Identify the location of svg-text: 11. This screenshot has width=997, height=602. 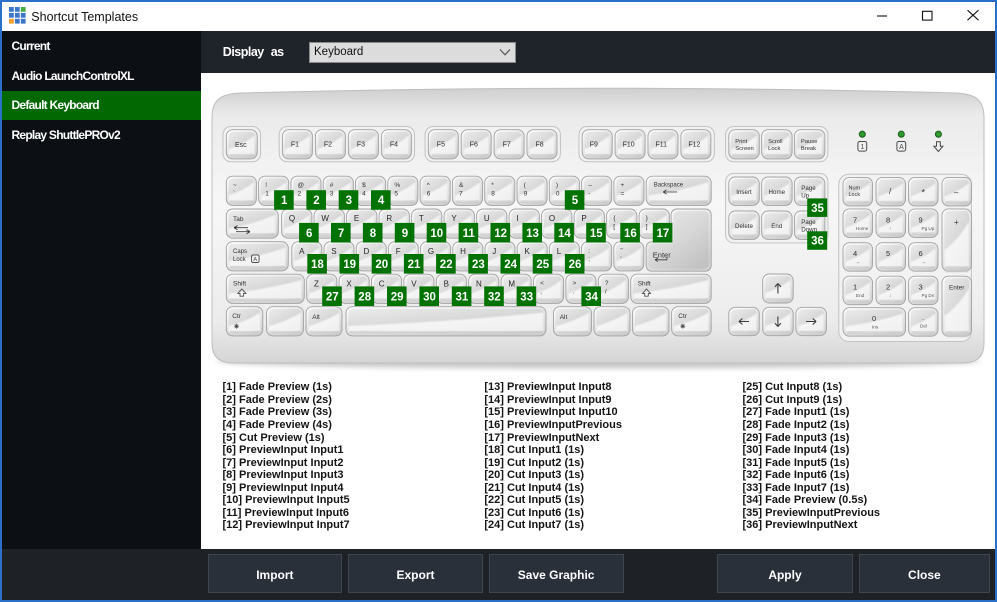
(469, 234).